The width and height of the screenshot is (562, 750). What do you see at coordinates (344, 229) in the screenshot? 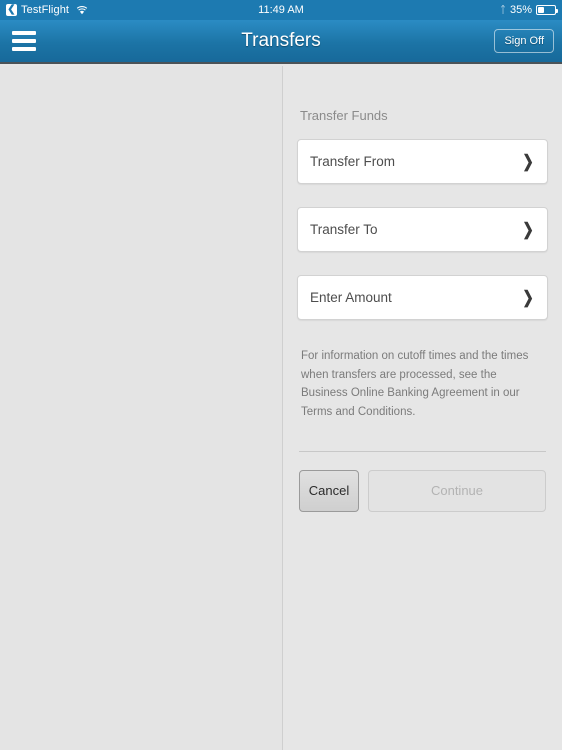
I see `field-label: Transfer To` at bounding box center [344, 229].